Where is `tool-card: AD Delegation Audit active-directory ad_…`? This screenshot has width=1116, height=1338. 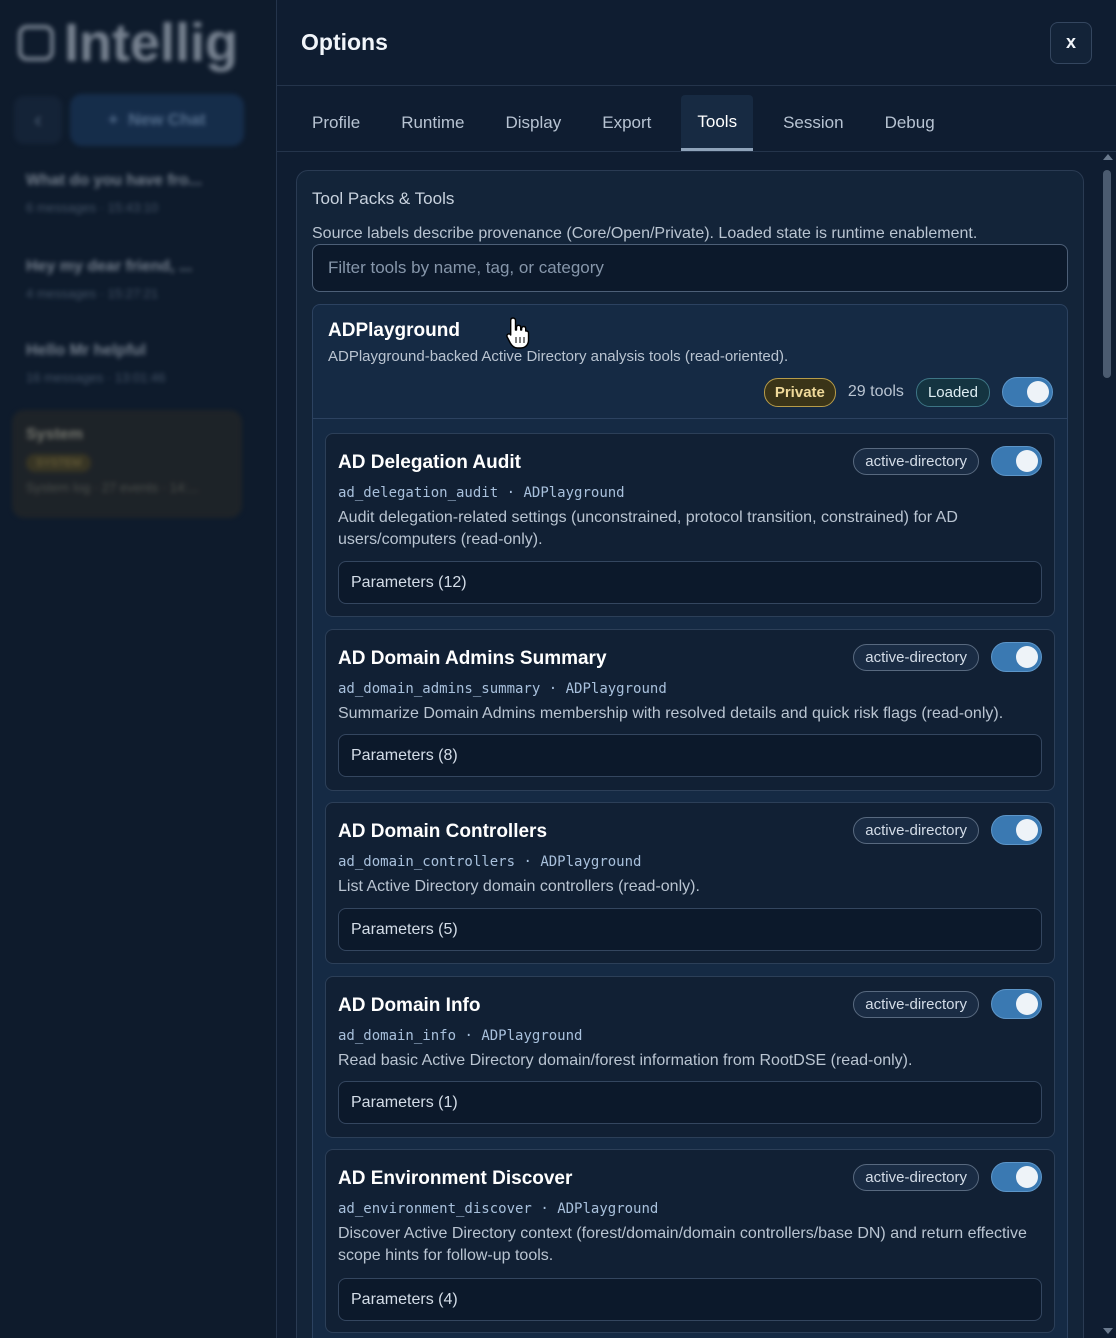
tool-card: AD Delegation Audit active-directory ad_… is located at coordinates (690, 525).